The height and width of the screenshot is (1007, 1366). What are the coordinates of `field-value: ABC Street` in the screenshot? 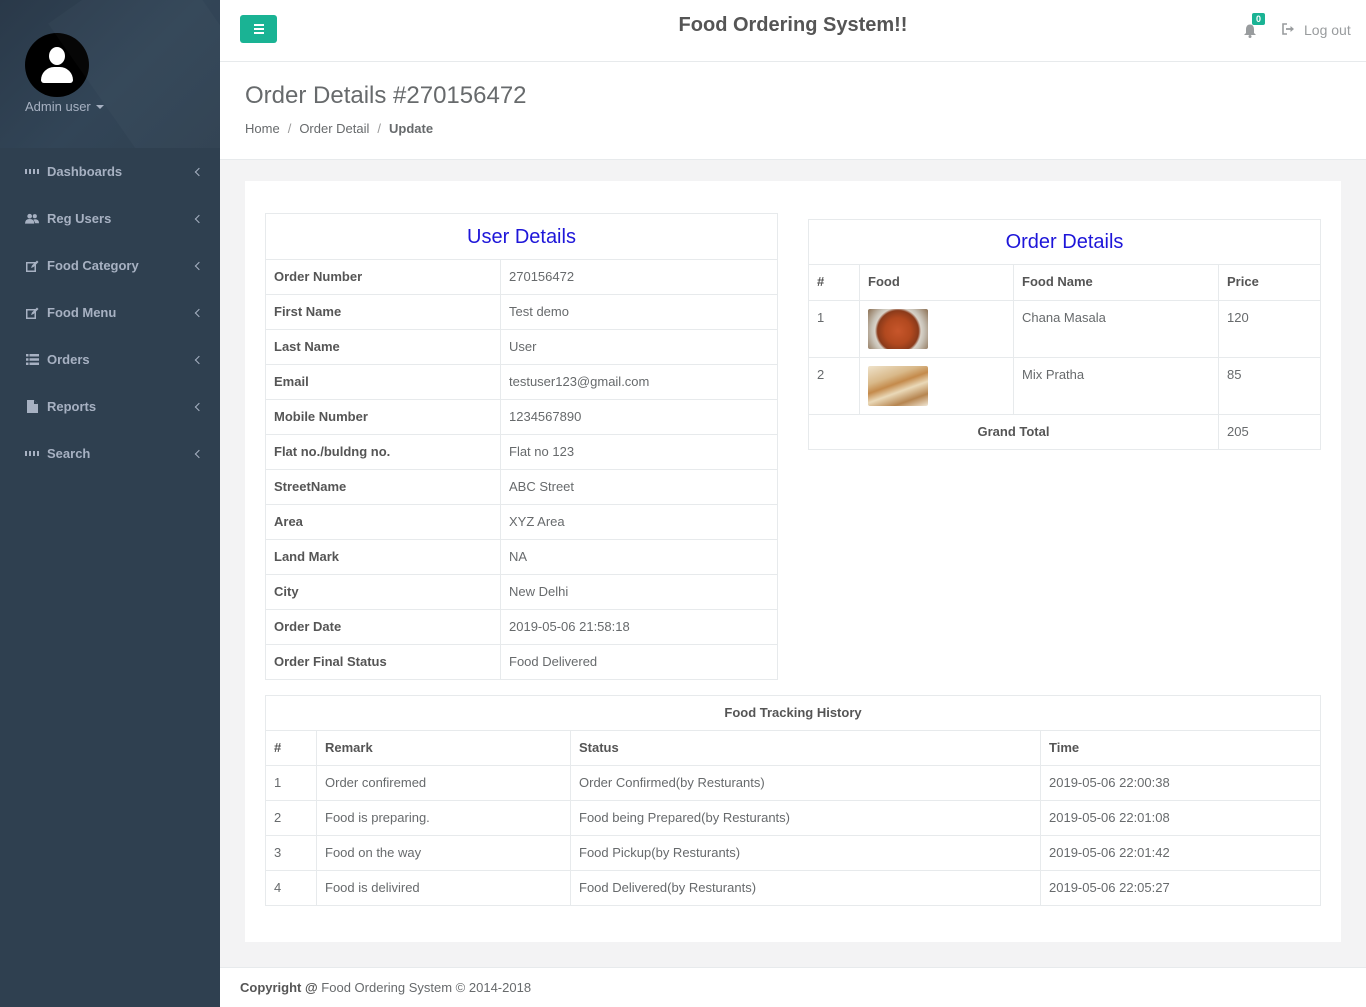 It's located at (639, 487).